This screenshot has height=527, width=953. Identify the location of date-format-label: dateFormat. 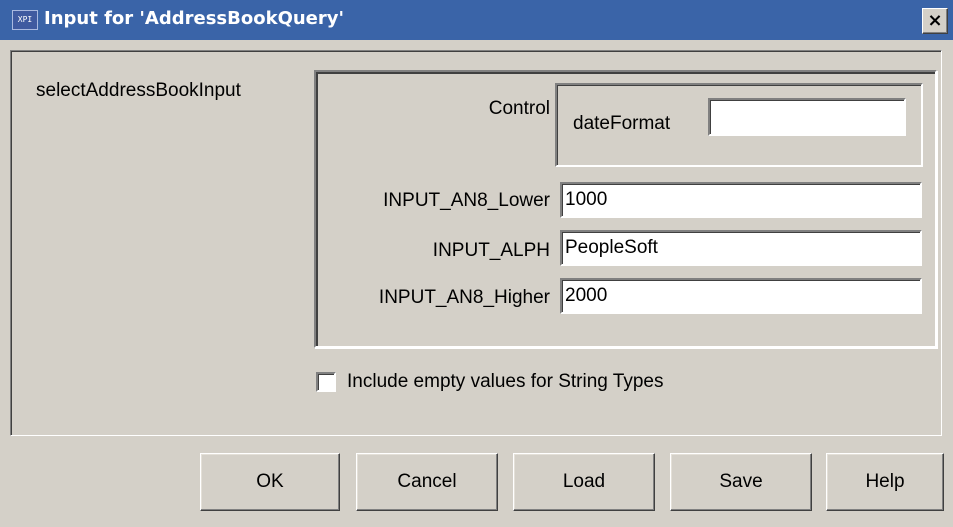
(622, 123).